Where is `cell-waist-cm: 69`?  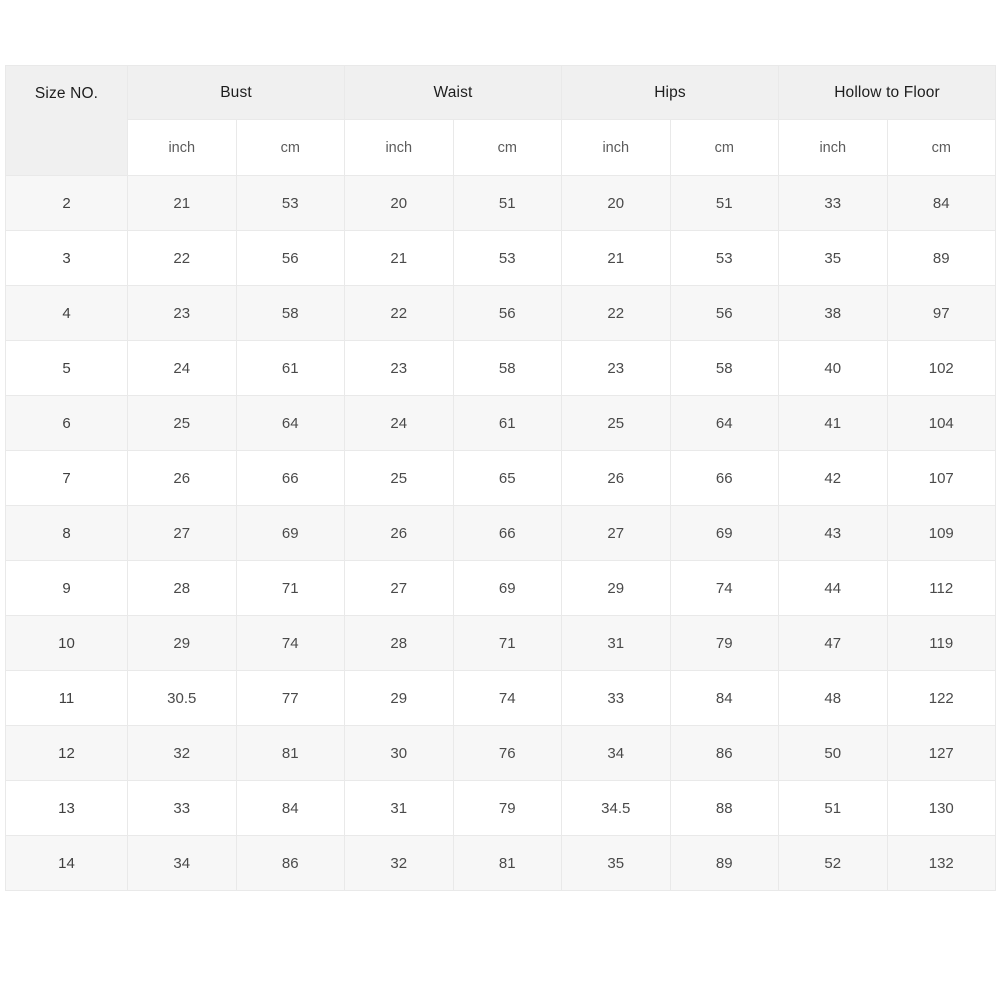 cell-waist-cm: 69 is located at coordinates (507, 588).